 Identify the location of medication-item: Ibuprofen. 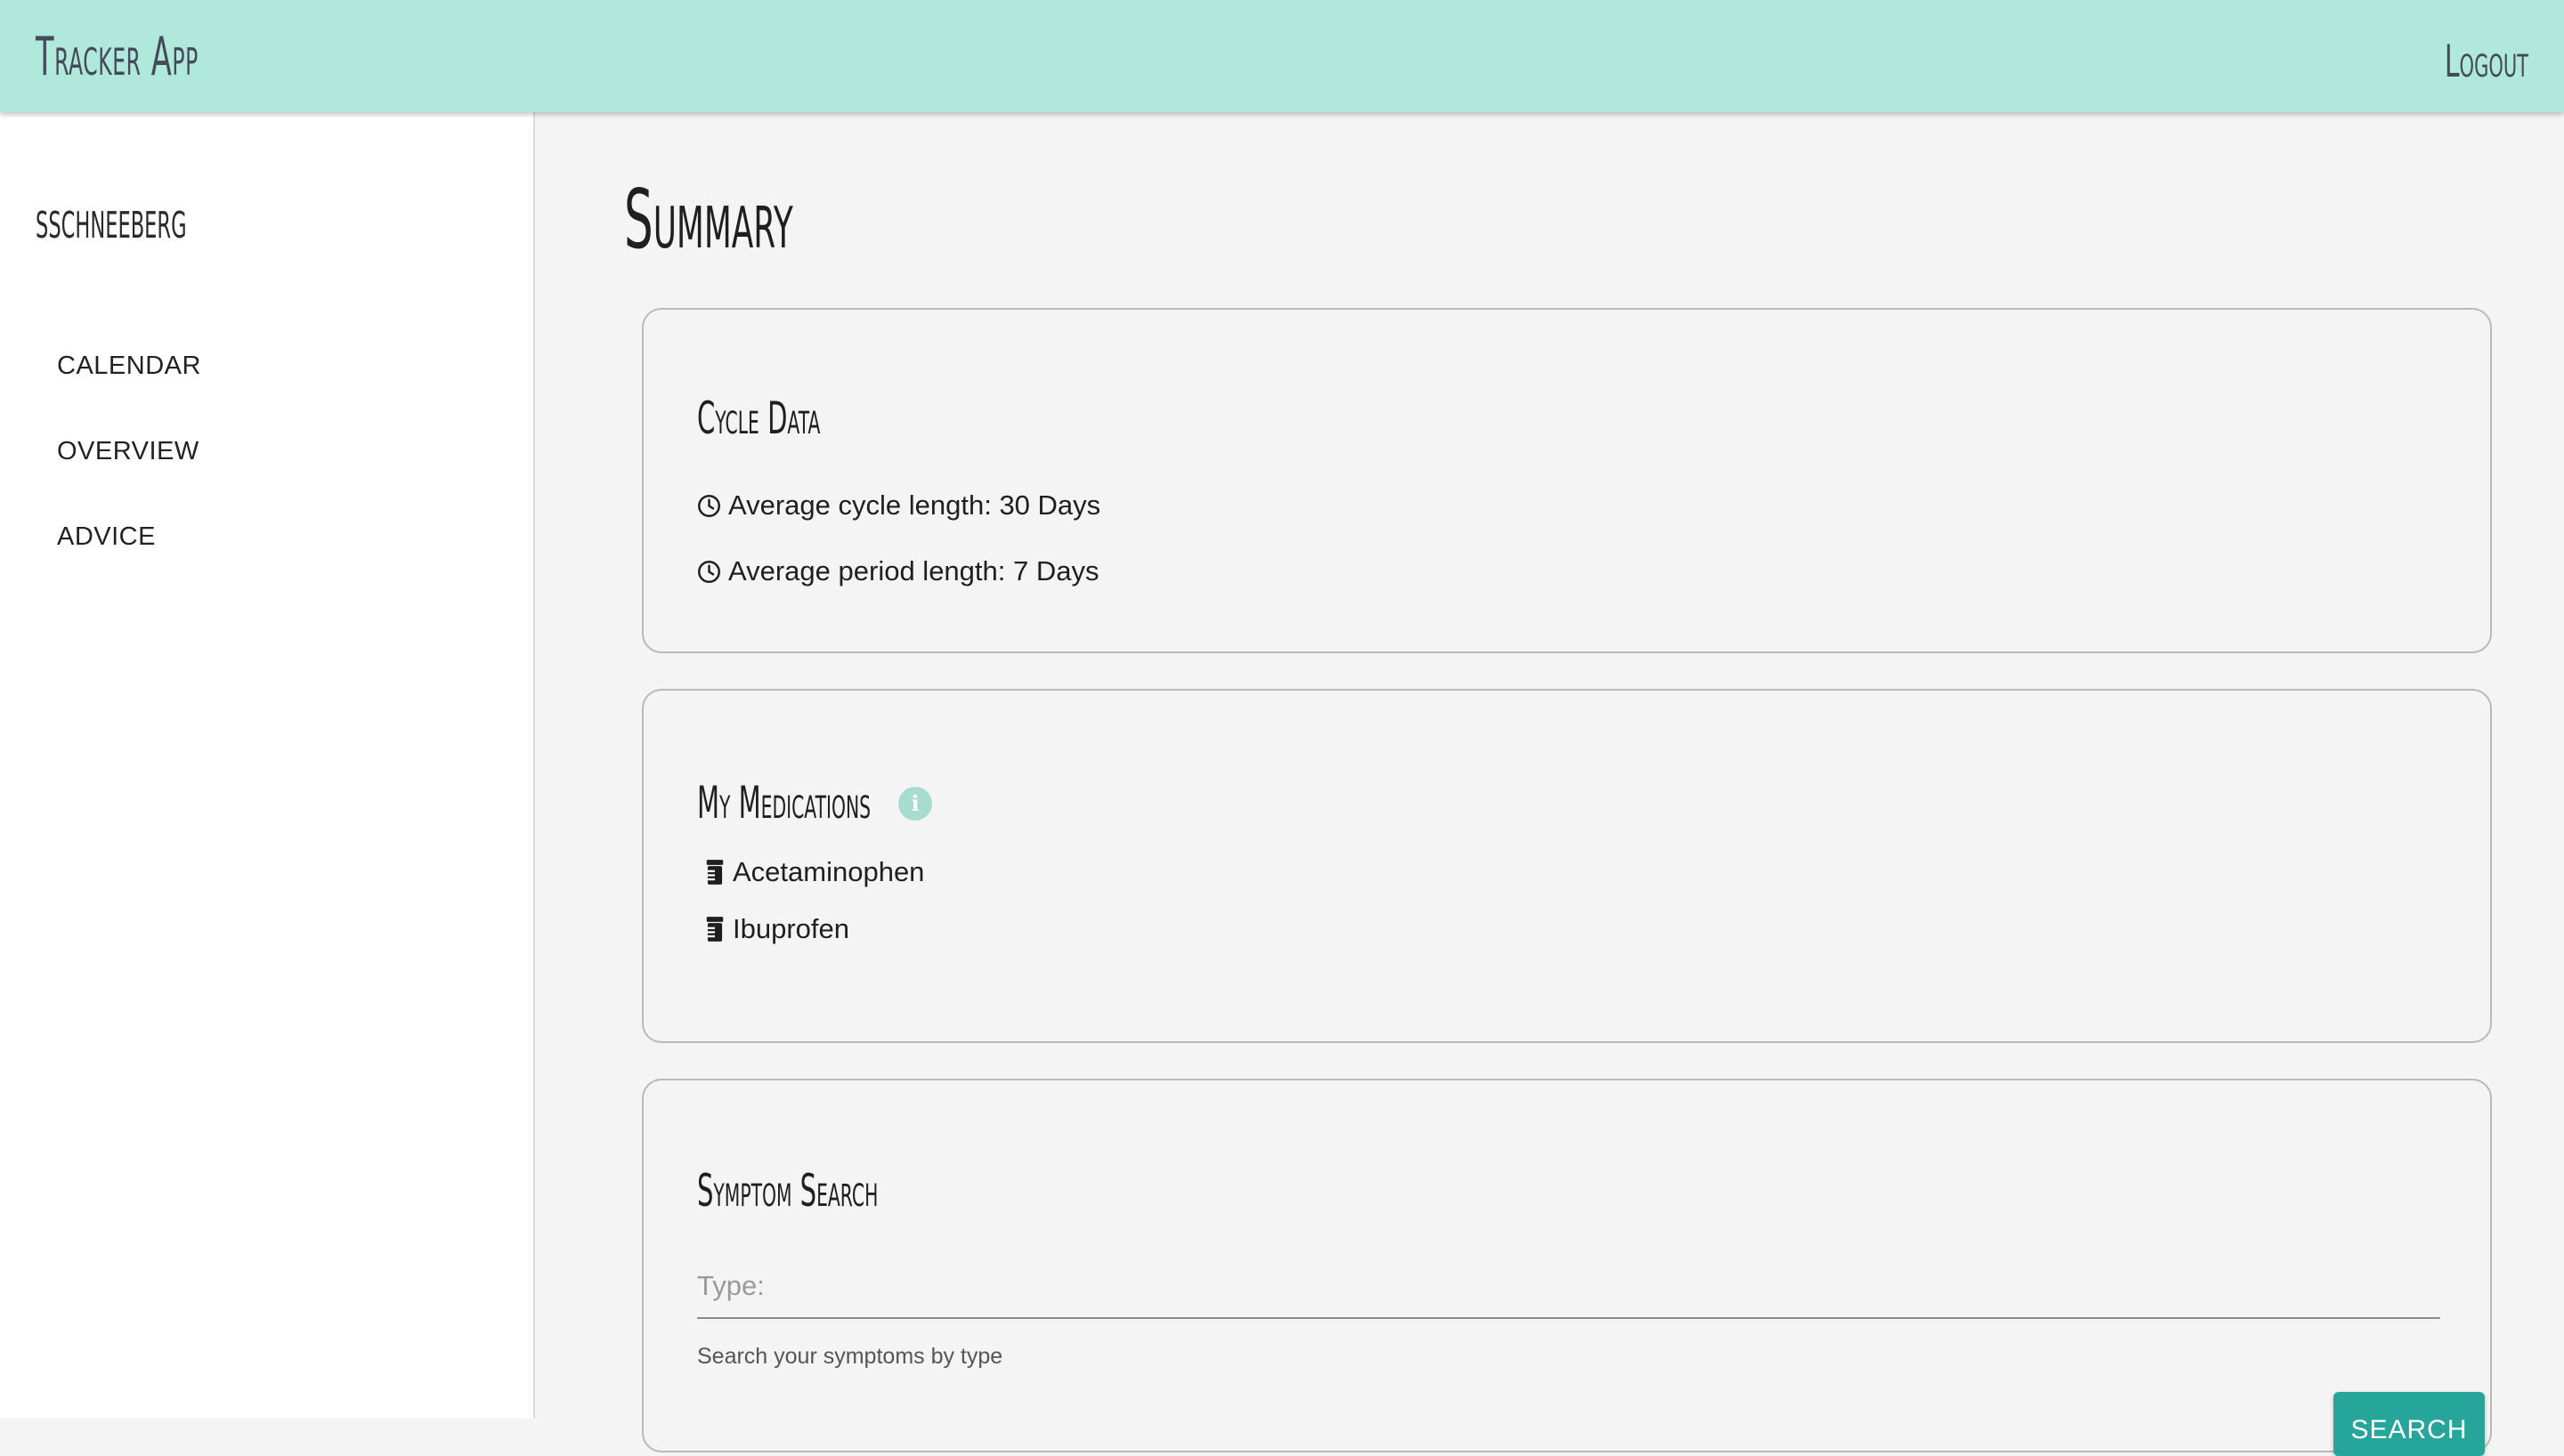
(773, 929).